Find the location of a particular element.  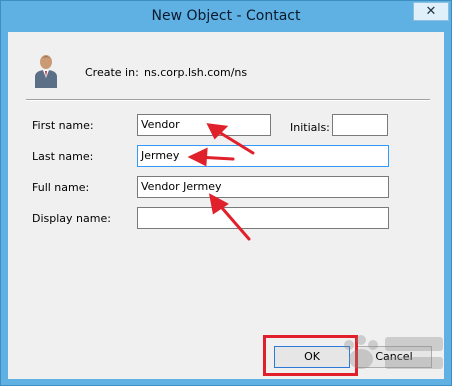

create-in-path: ns.corp.lsh.com/ns is located at coordinates (196, 72).